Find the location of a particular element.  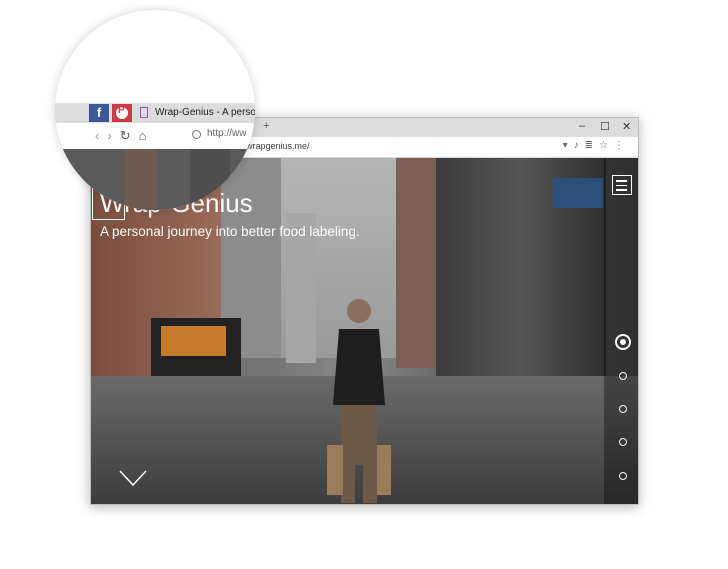

page-tab-icon is located at coordinates (144, 112).